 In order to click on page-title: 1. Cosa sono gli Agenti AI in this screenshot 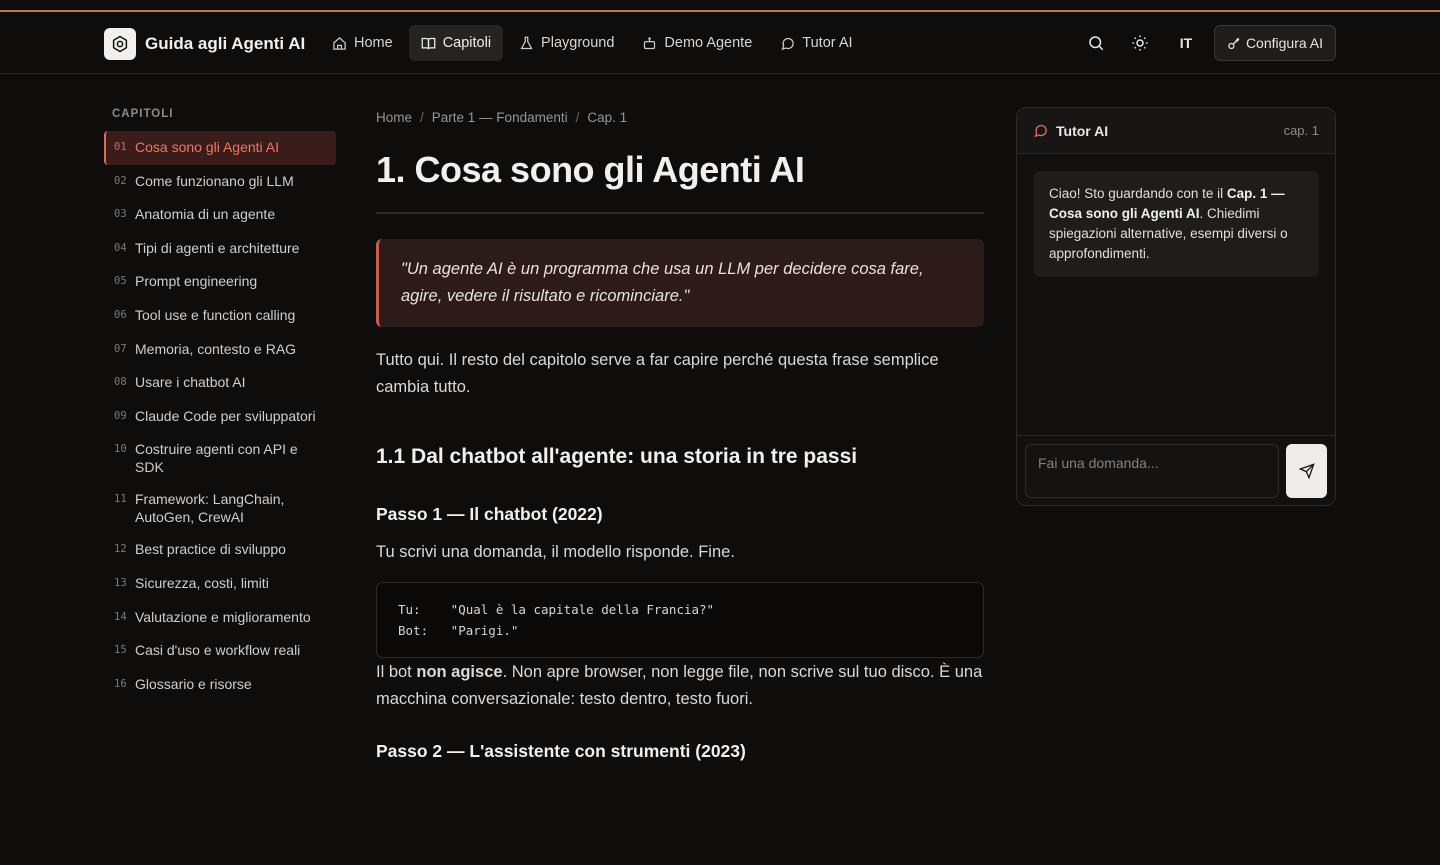, I will do `click(590, 169)`.